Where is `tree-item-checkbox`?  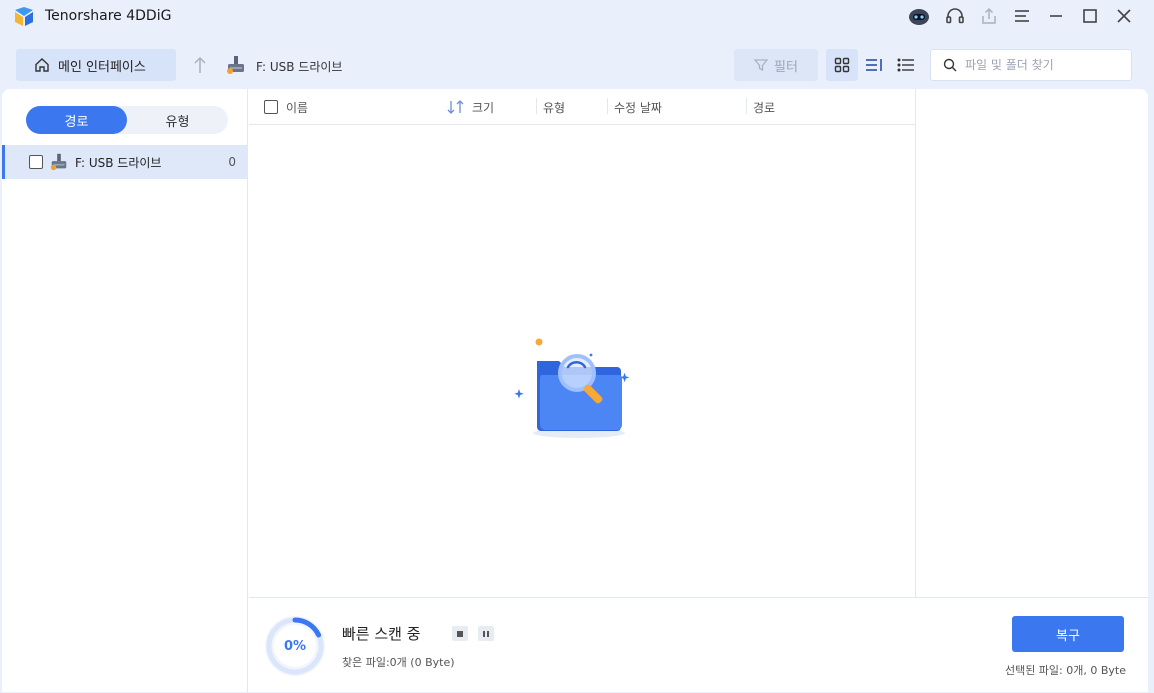
tree-item-checkbox is located at coordinates (36, 162).